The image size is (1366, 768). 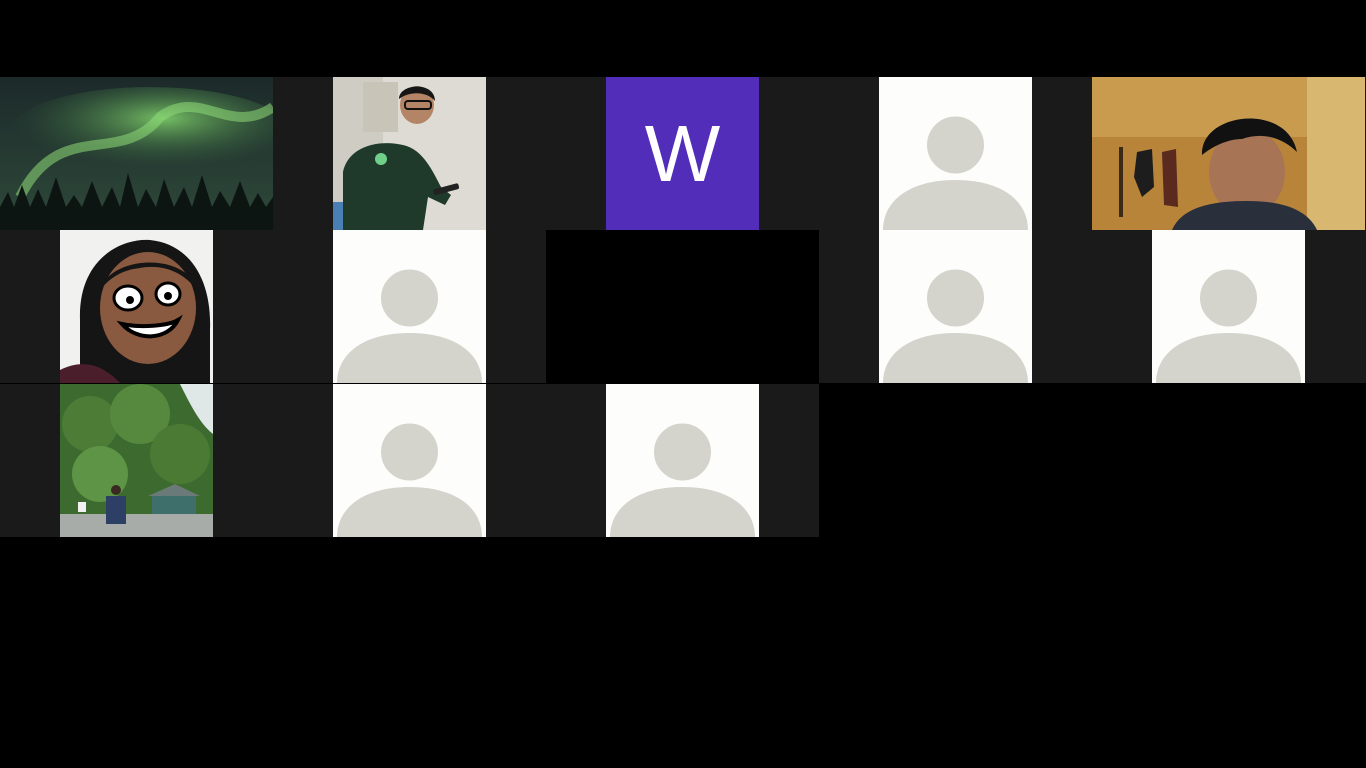 I want to click on aurora-photo, so click(x=136, y=153).